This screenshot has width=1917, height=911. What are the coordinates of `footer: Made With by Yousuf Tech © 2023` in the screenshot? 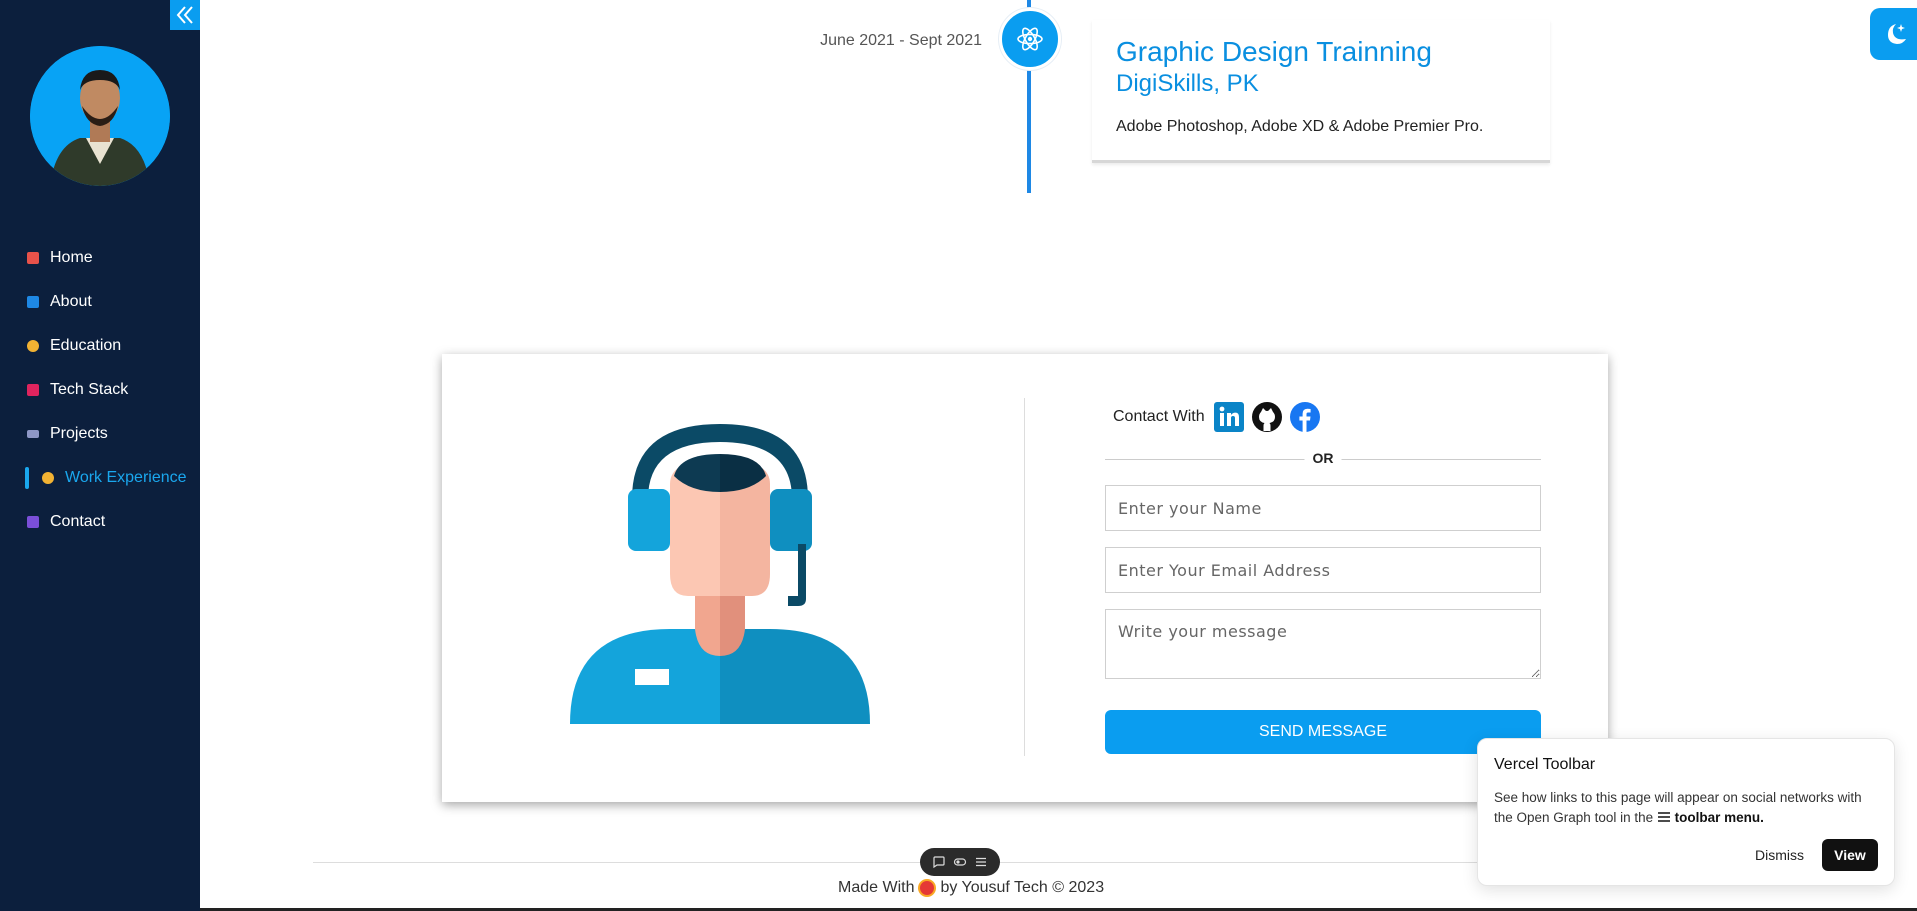 It's located at (971, 888).